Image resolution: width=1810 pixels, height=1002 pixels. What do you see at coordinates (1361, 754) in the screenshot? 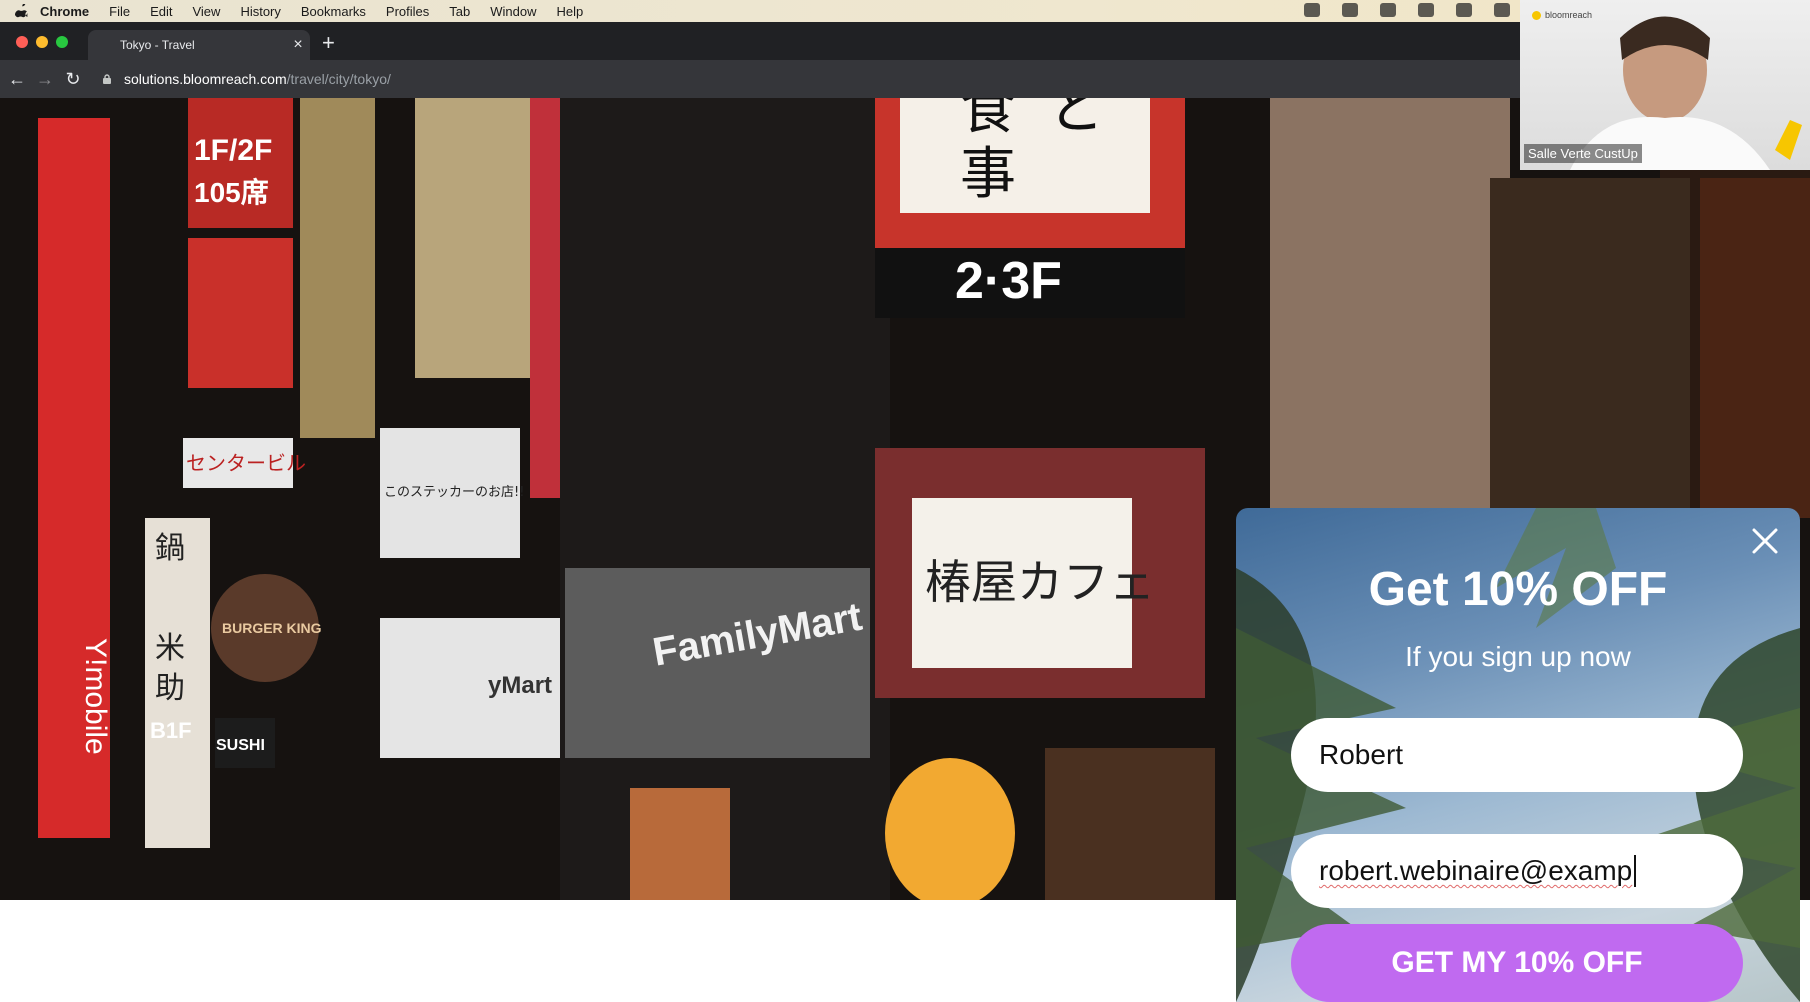
I see `first-name-value: Robert` at bounding box center [1361, 754].